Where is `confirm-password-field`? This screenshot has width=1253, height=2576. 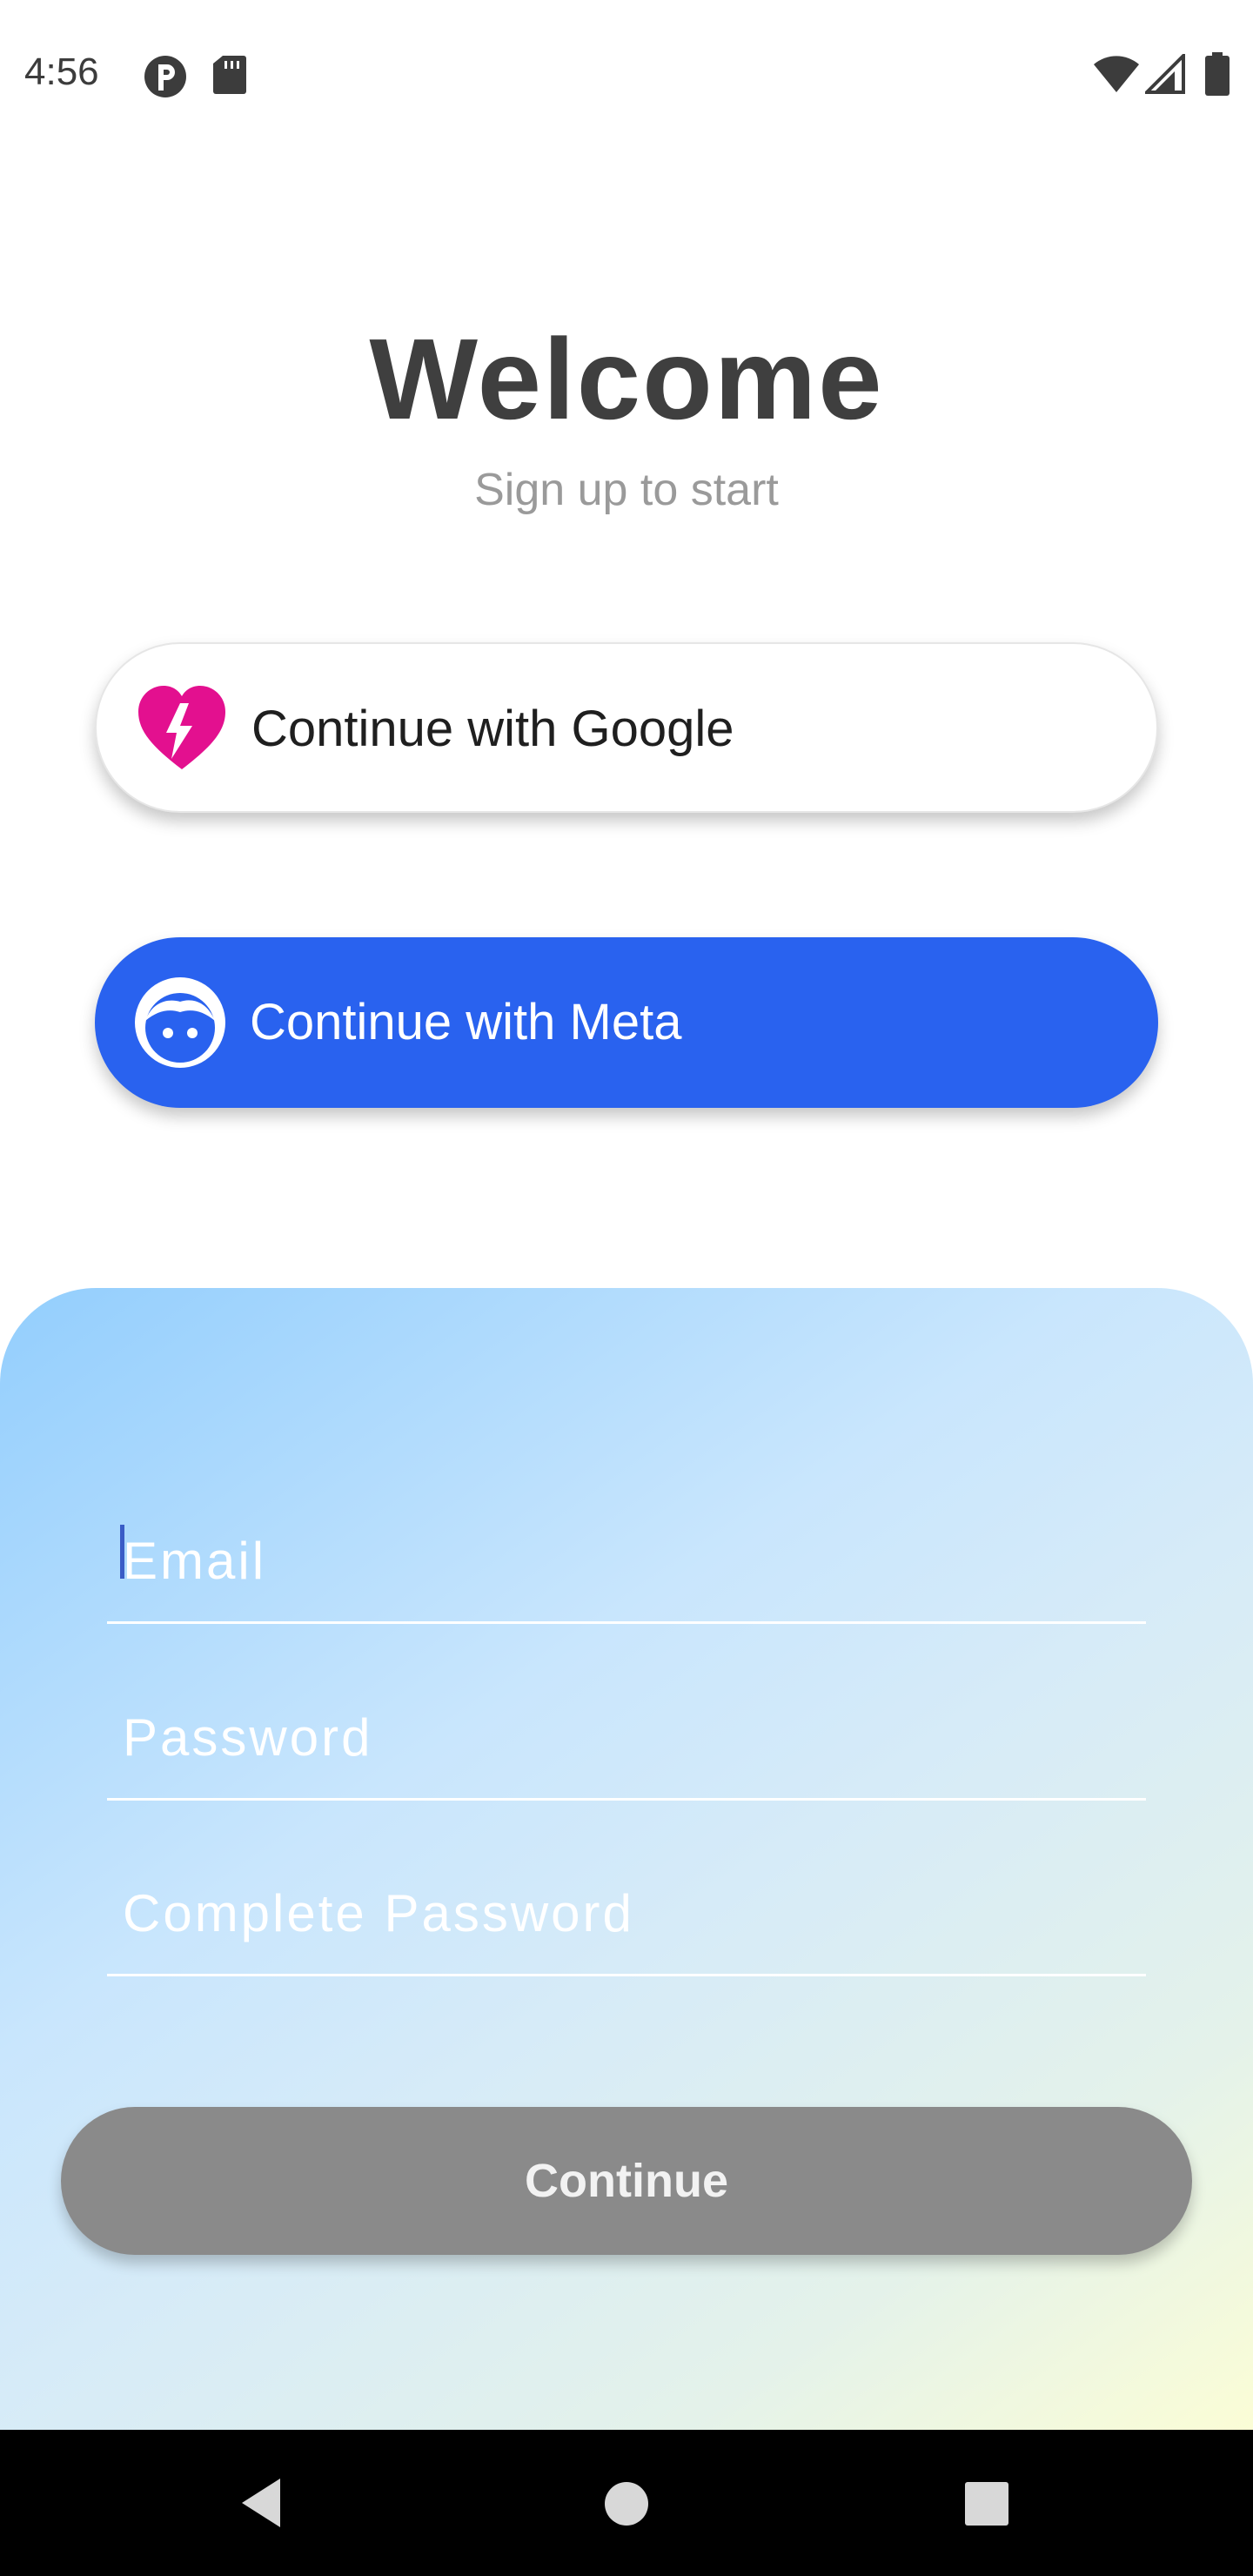 confirm-password-field is located at coordinates (627, 1913).